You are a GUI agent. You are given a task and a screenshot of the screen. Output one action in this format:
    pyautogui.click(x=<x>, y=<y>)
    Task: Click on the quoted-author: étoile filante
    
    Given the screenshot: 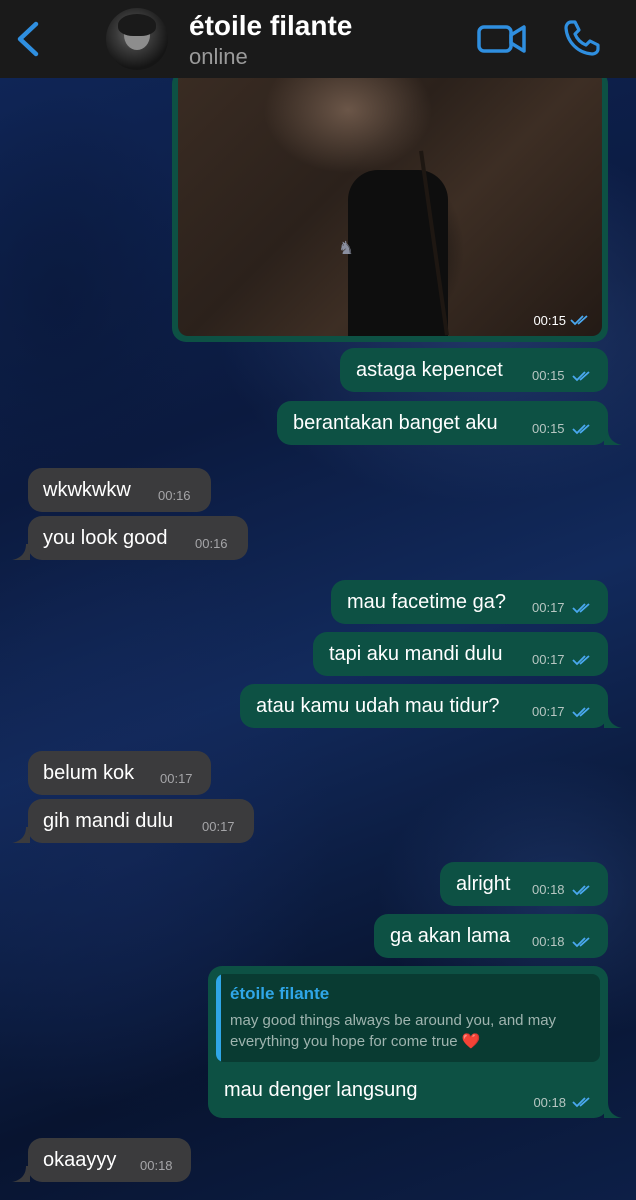 What is the action you would take?
    pyautogui.click(x=280, y=993)
    